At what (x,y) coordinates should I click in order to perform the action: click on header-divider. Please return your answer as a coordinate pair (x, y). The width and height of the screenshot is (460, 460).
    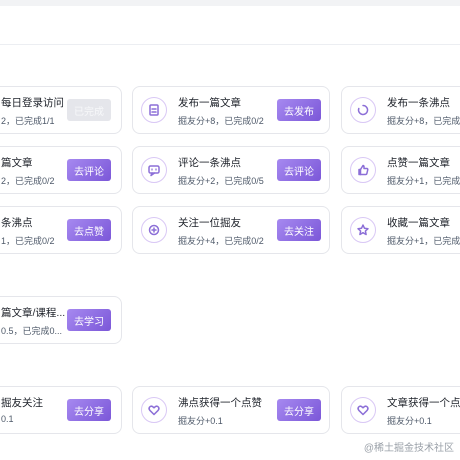
    Looking at the image, I should click on (230, 44).